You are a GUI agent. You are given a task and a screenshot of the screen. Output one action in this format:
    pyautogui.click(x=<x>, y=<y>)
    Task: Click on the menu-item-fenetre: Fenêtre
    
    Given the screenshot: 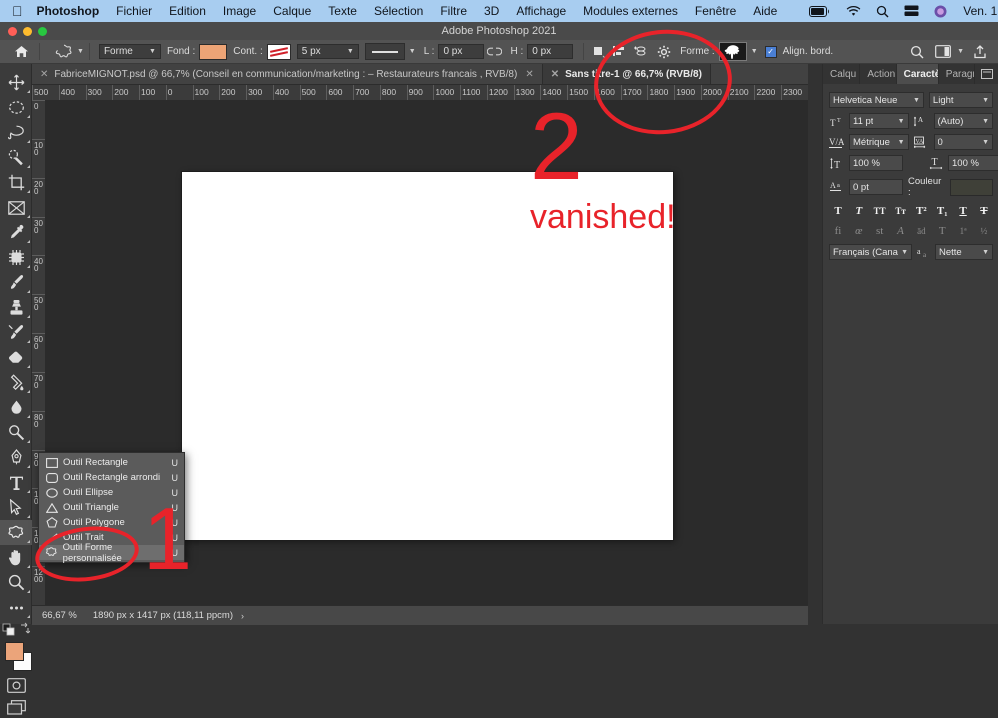 What is the action you would take?
    pyautogui.click(x=715, y=11)
    